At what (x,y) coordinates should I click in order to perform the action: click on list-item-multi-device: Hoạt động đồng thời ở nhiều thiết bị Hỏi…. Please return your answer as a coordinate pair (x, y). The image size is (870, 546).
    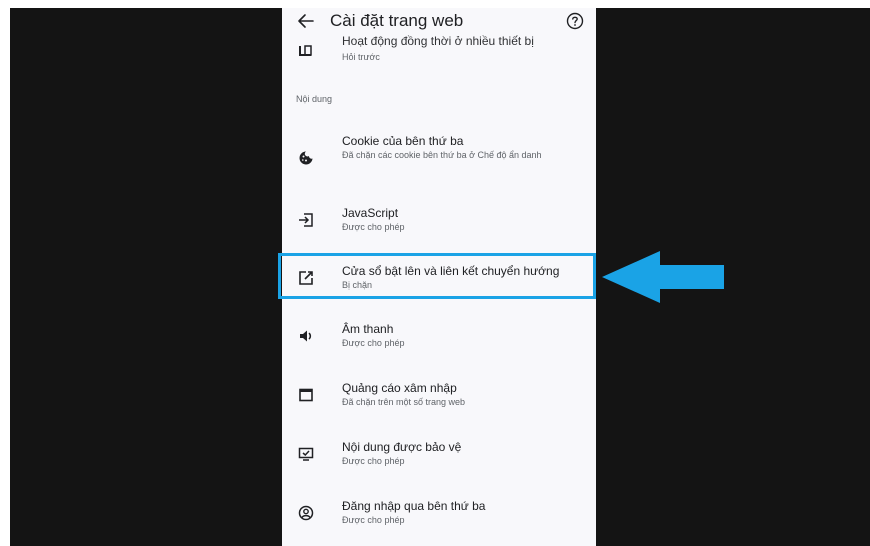
    Looking at the image, I should click on (439, 51).